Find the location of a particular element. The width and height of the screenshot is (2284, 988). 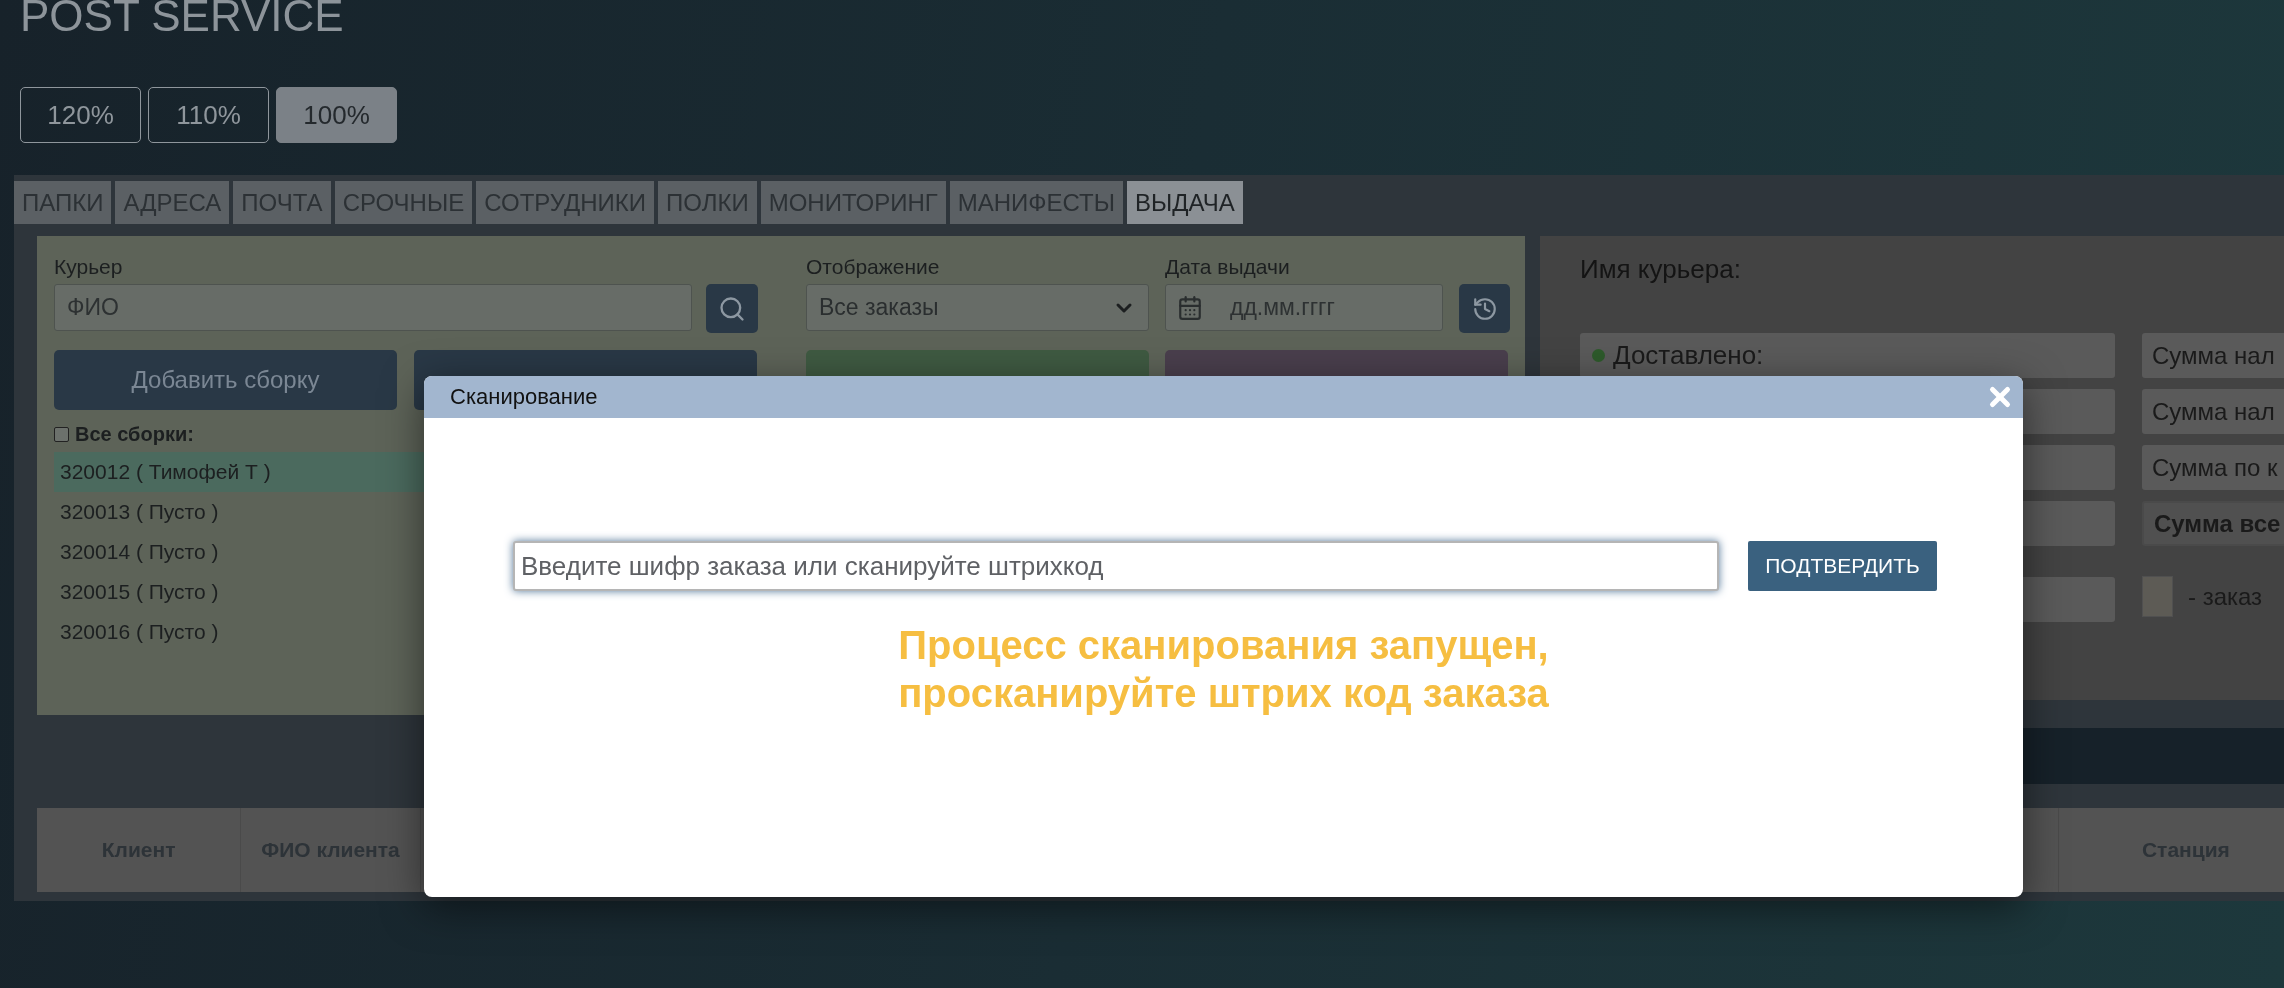

display-label: Отображение is located at coordinates (873, 267).